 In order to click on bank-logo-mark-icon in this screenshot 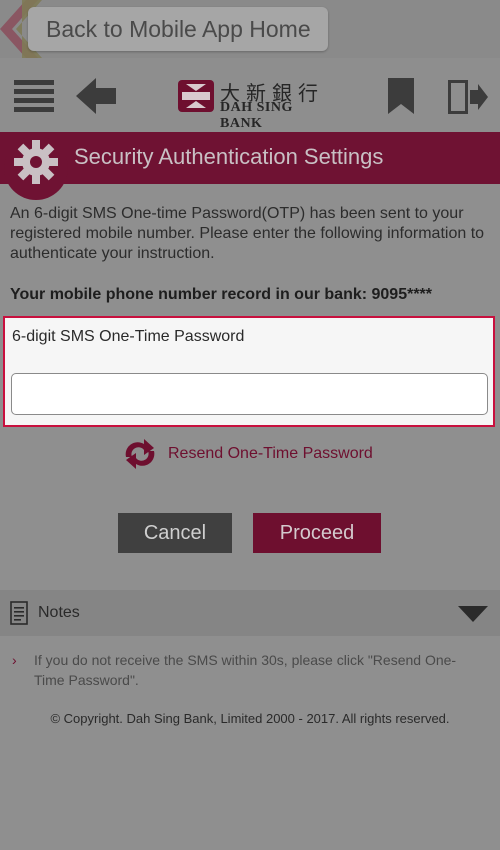, I will do `click(196, 96)`.